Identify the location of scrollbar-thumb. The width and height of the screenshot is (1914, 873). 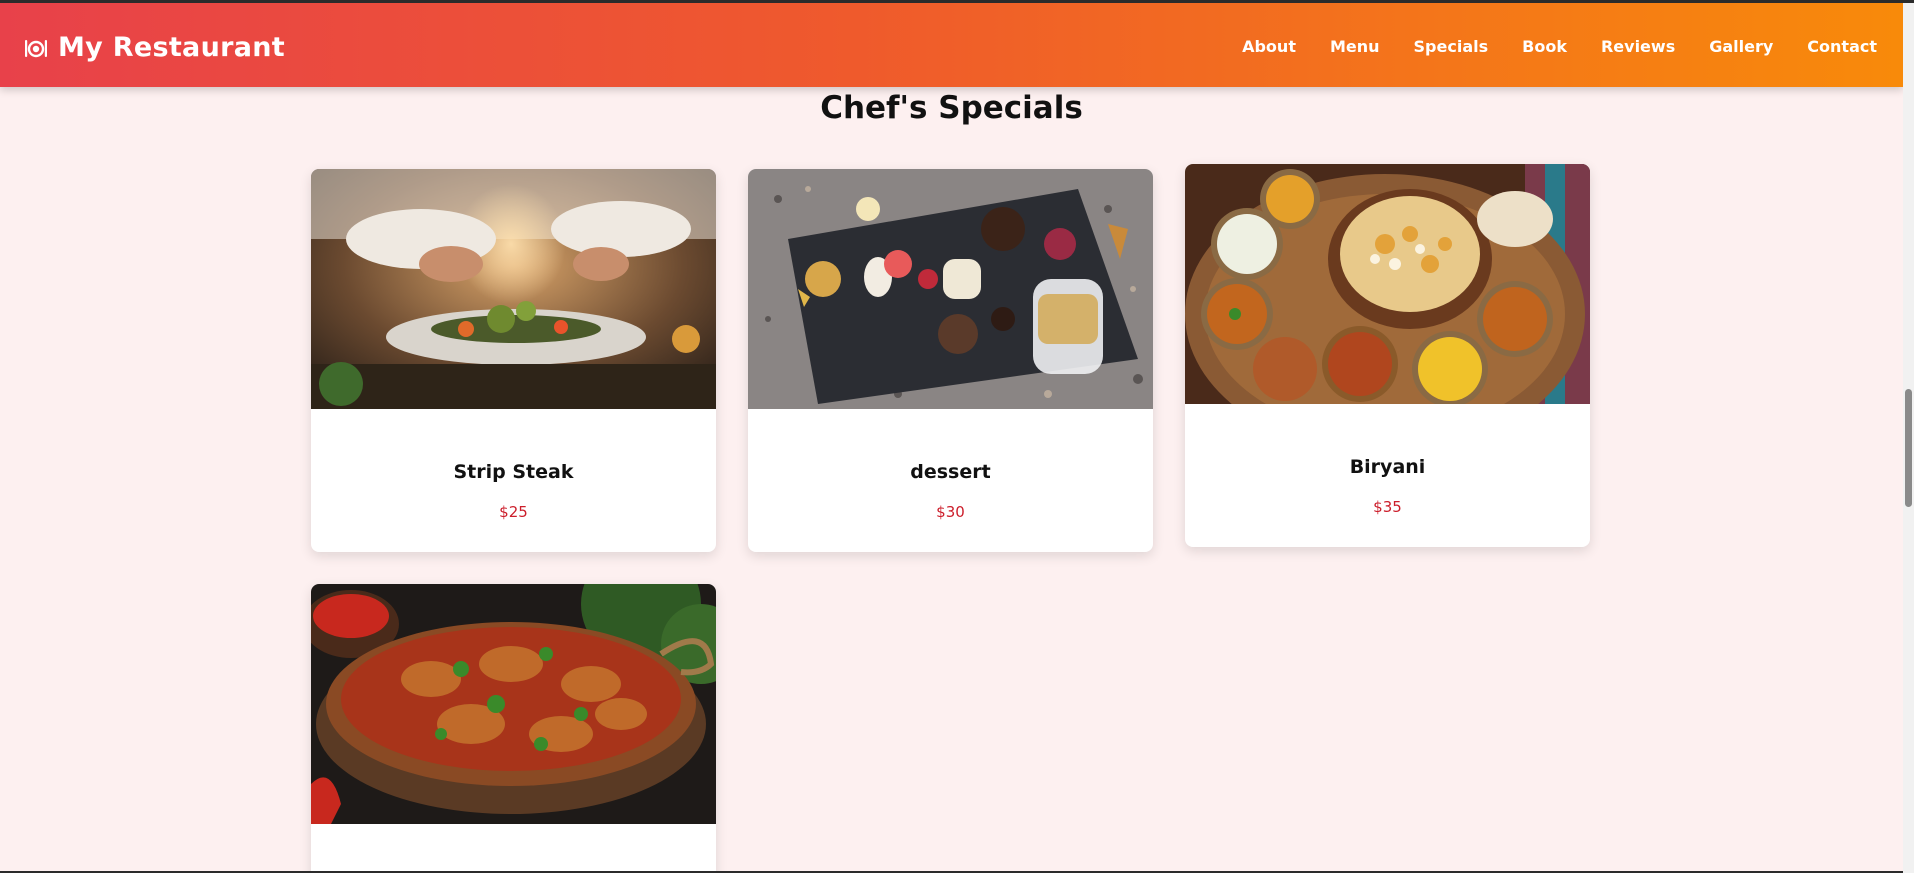
(1908, 448).